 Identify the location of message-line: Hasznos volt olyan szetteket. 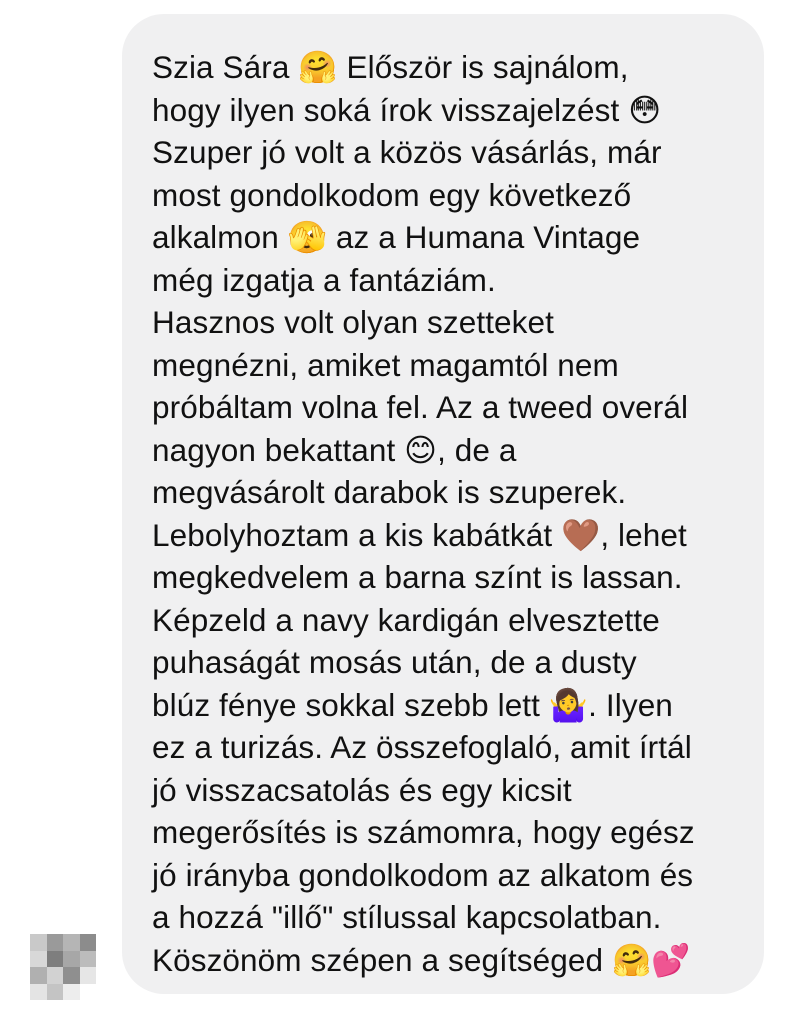
(353, 322).